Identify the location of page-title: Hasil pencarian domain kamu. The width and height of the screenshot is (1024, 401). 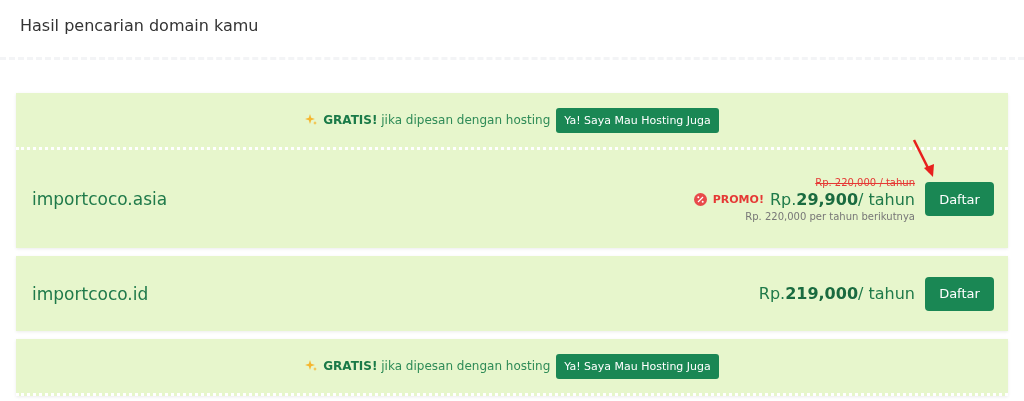
(140, 25).